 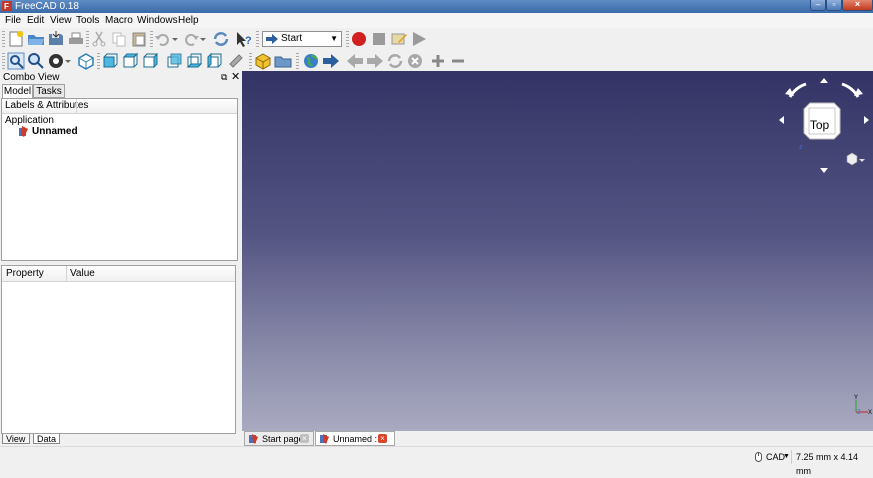 I want to click on menu-windows: Windows, so click(x=157, y=20).